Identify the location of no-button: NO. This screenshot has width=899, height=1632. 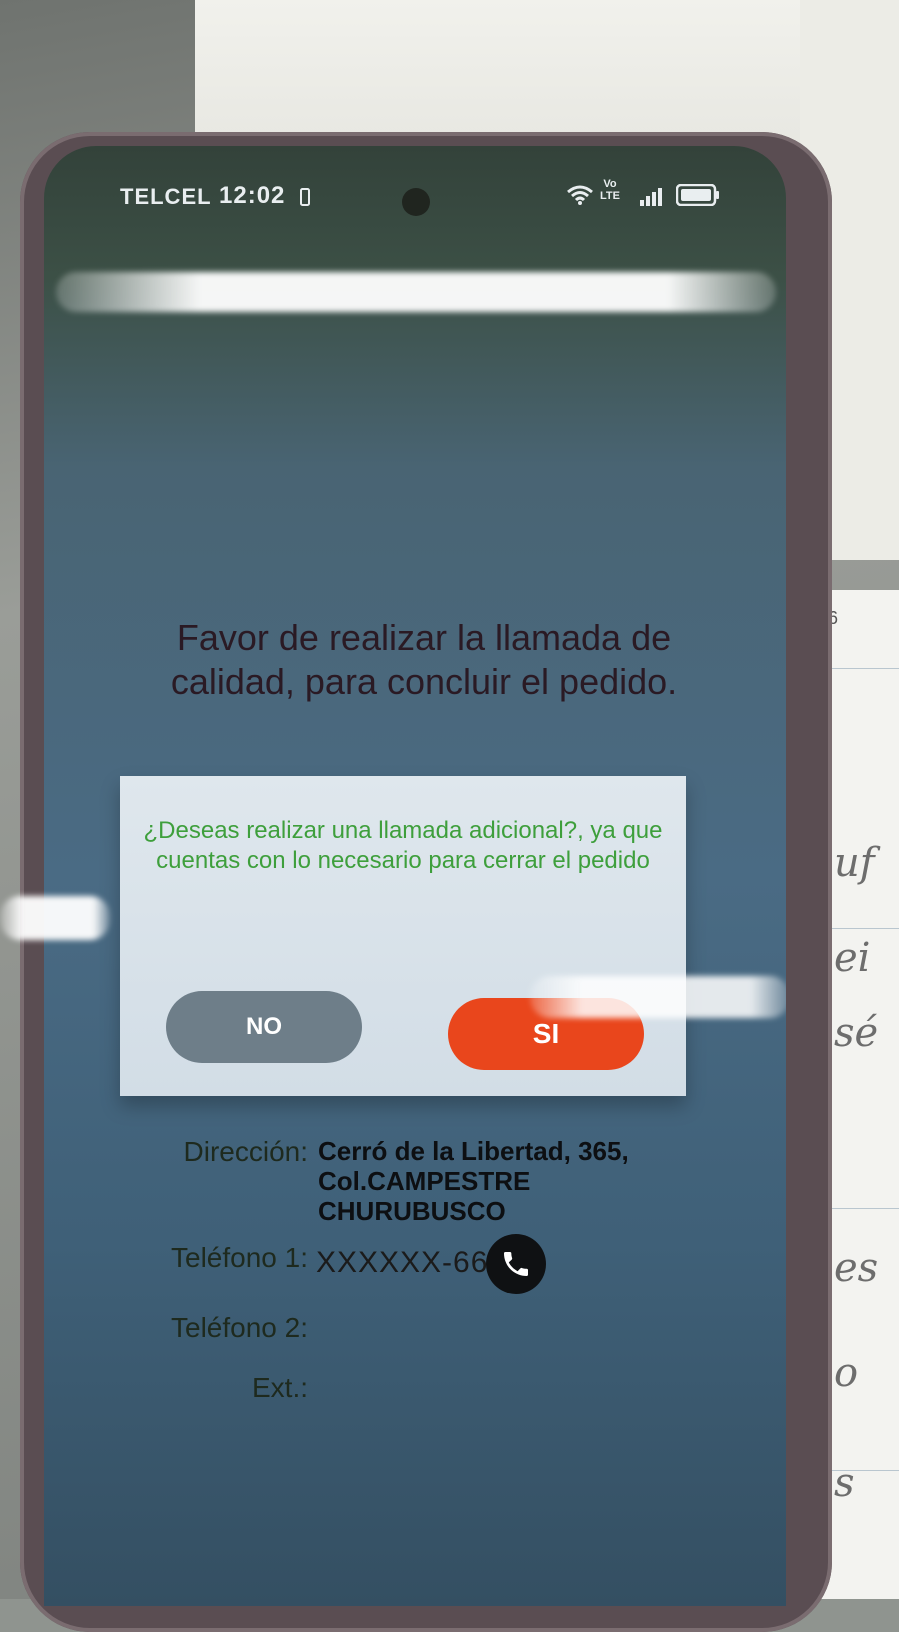
(264, 1027).